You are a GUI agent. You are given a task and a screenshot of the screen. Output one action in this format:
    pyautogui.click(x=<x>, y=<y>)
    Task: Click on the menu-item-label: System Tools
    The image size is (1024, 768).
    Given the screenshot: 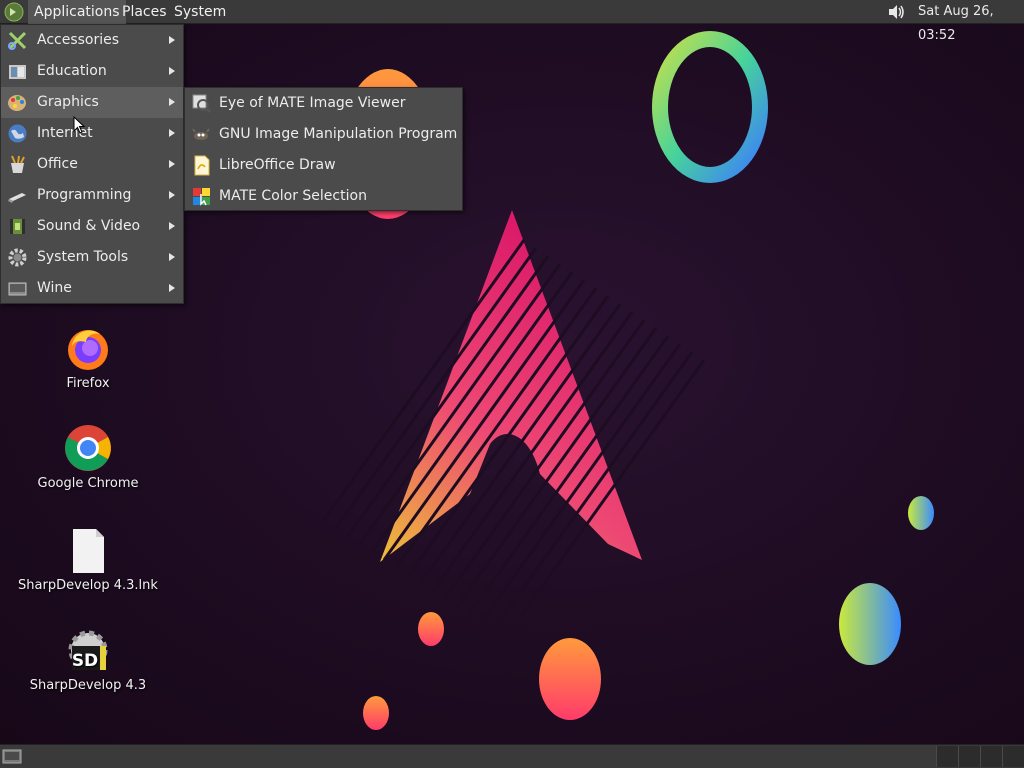 What is the action you would take?
    pyautogui.click(x=83, y=257)
    